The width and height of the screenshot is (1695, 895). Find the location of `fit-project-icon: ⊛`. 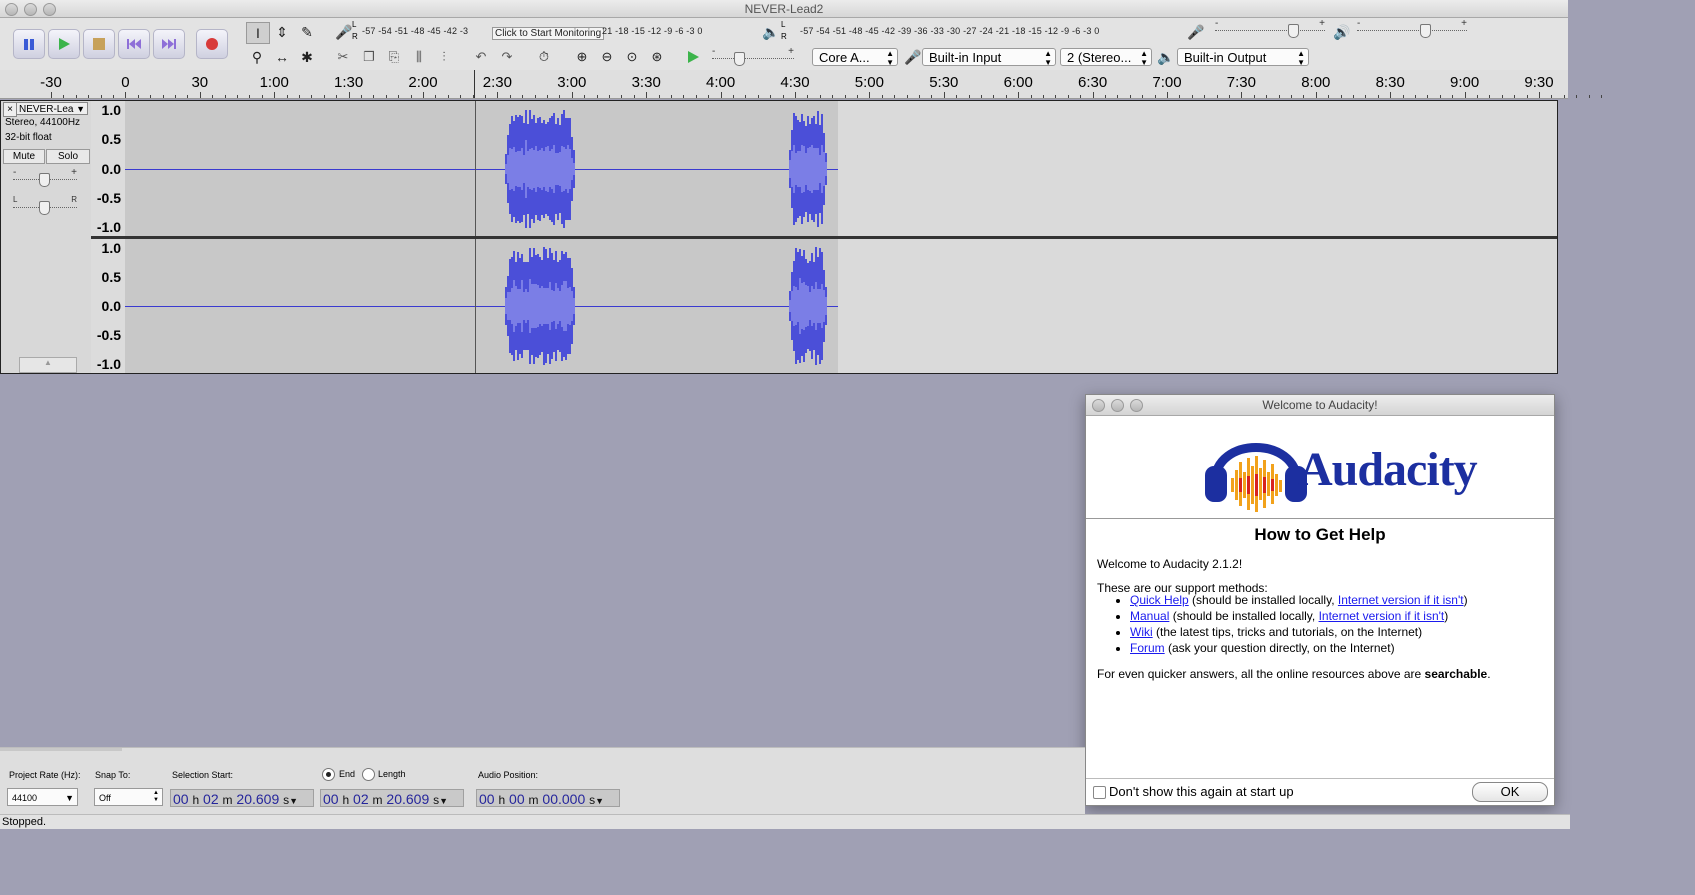

fit-project-icon: ⊛ is located at coordinates (657, 57).